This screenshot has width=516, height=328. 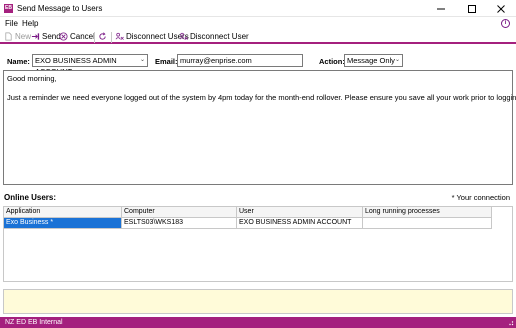 I want to click on column-header-computer: Computer, so click(x=179, y=212).